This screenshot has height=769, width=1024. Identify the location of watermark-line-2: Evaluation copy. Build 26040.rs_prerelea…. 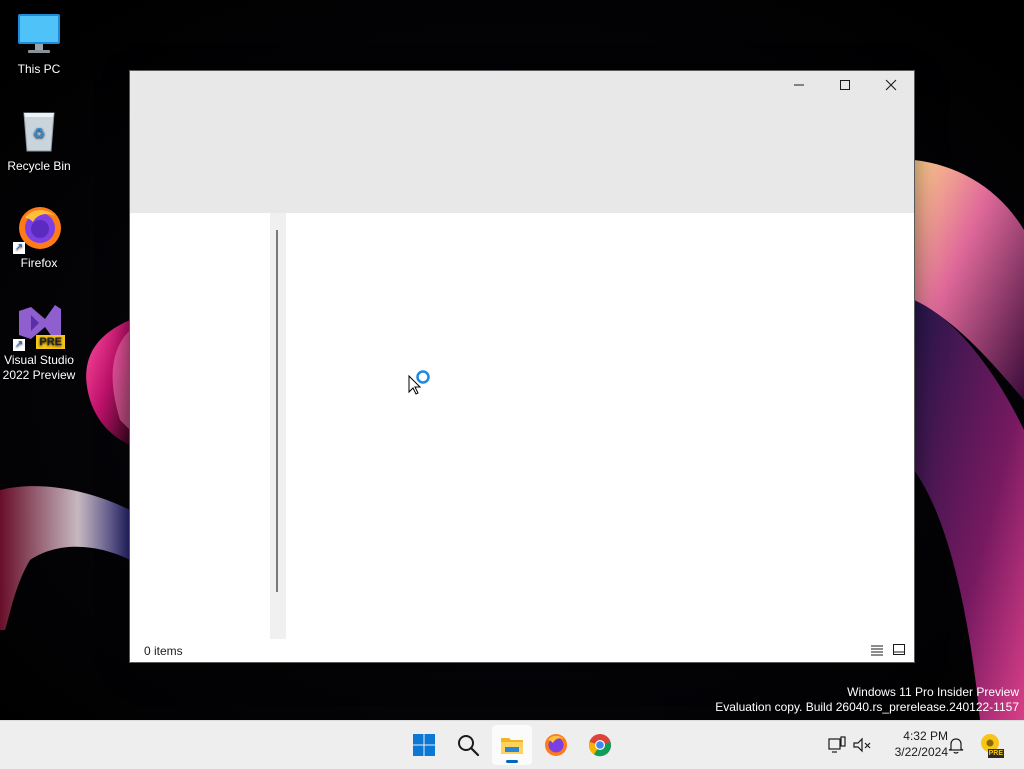
(867, 707).